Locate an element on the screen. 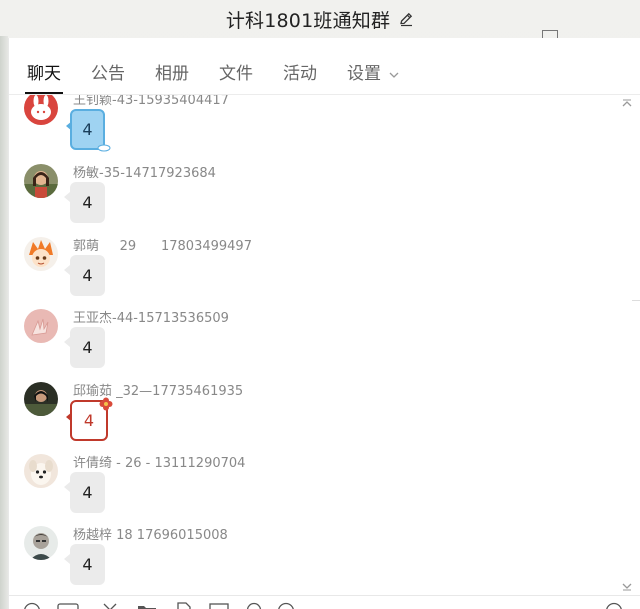 This screenshot has width=640, height=609. tab-files: 文件 is located at coordinates (236, 76).